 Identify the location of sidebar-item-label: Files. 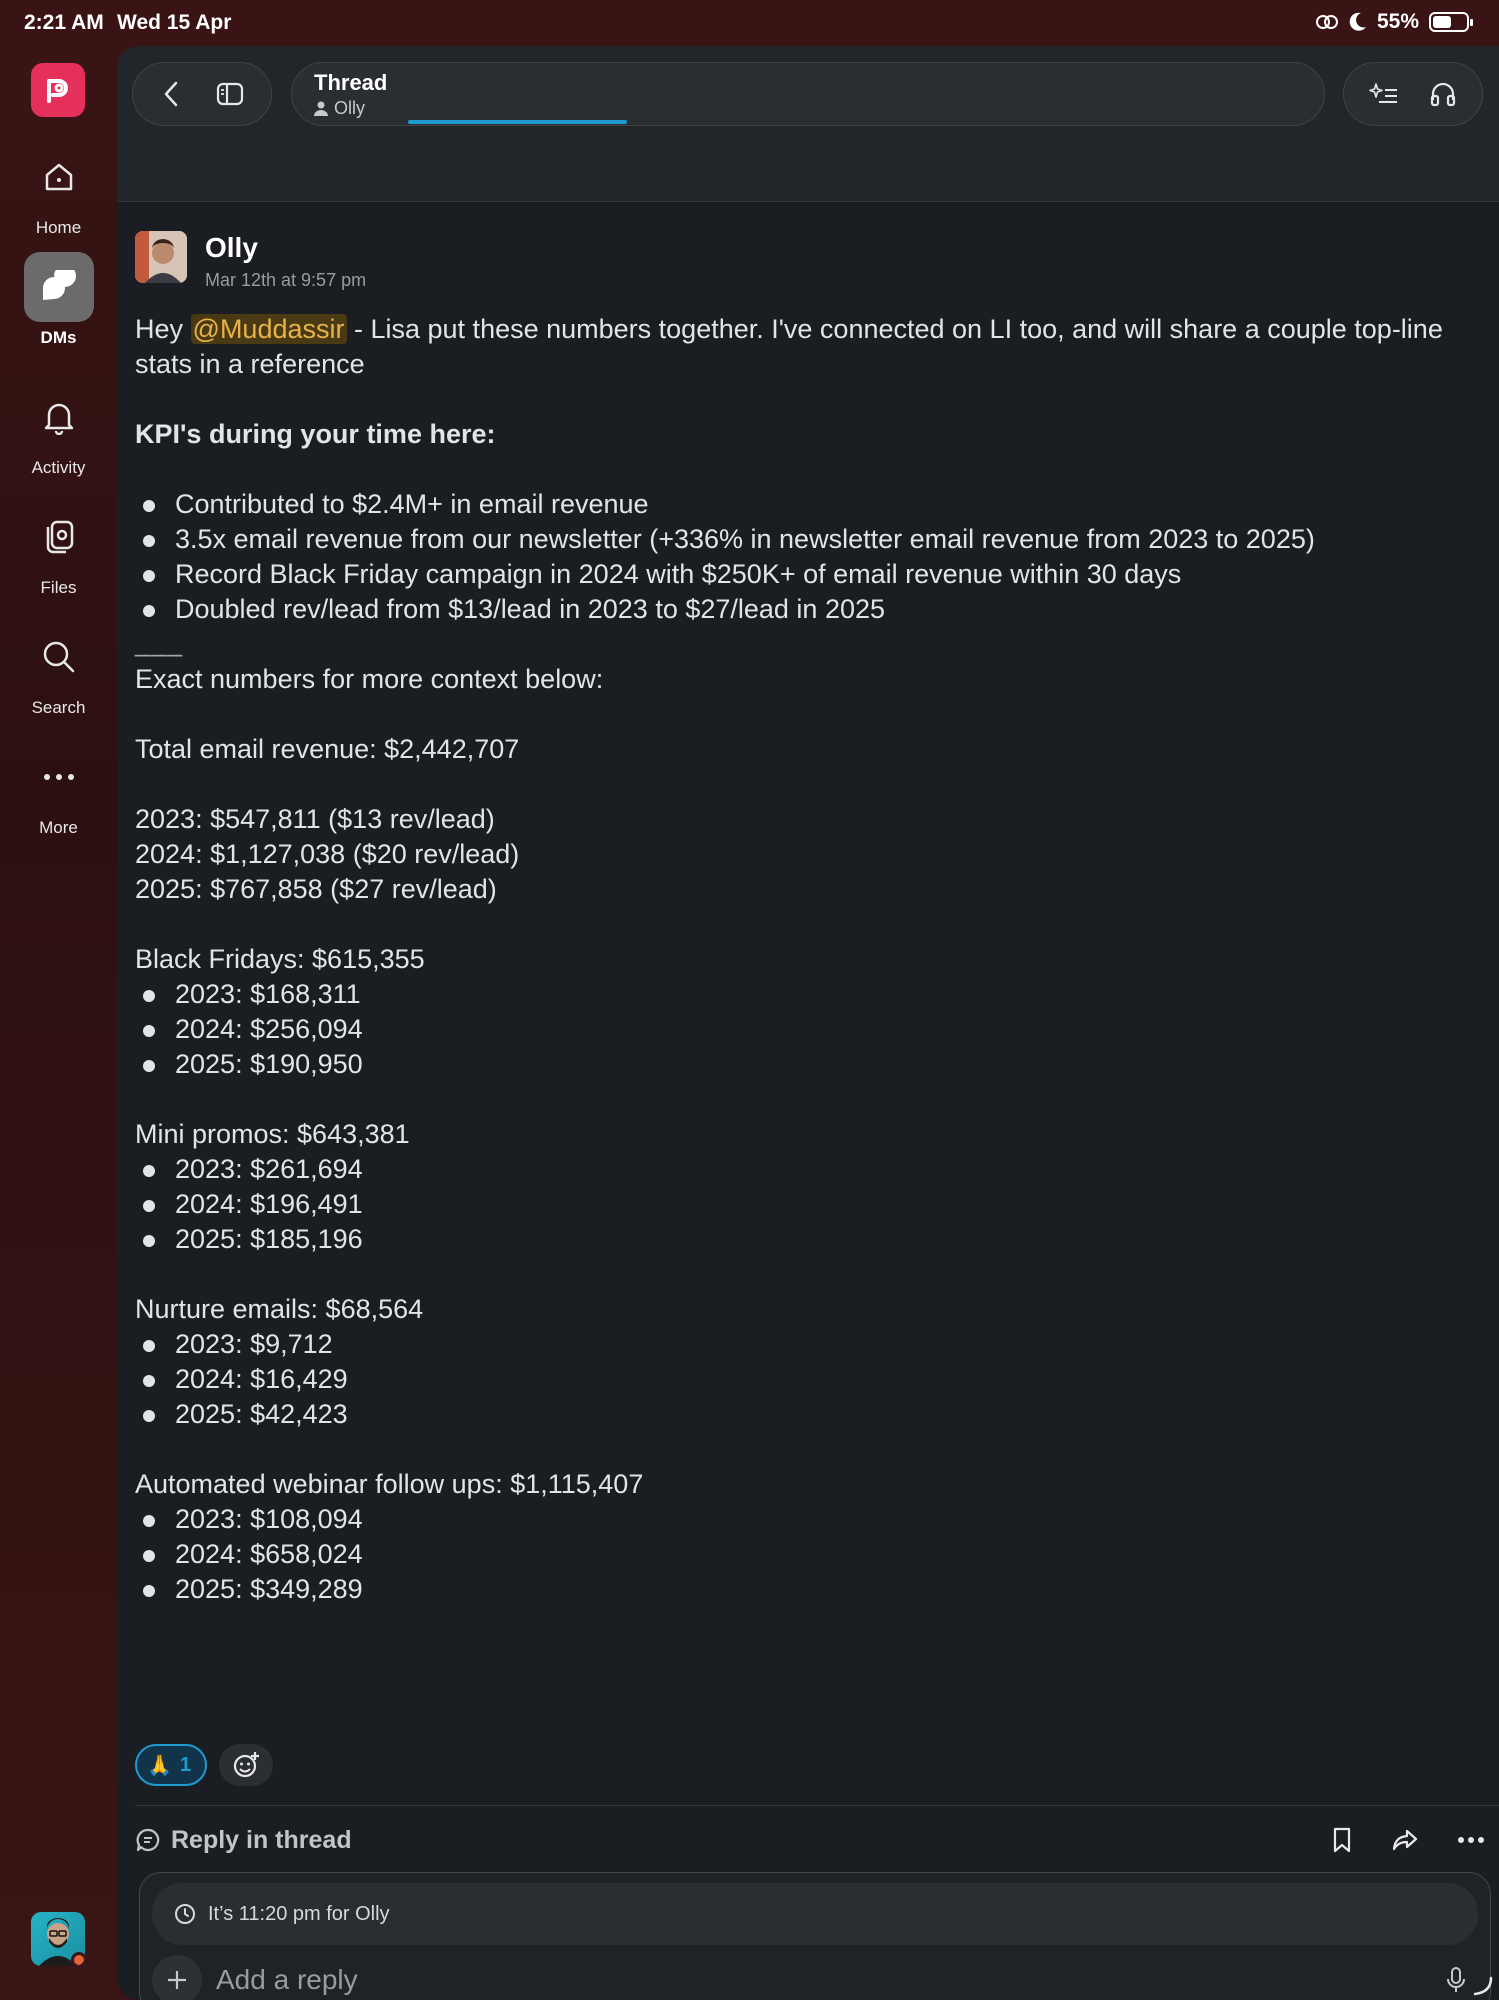
(58, 587).